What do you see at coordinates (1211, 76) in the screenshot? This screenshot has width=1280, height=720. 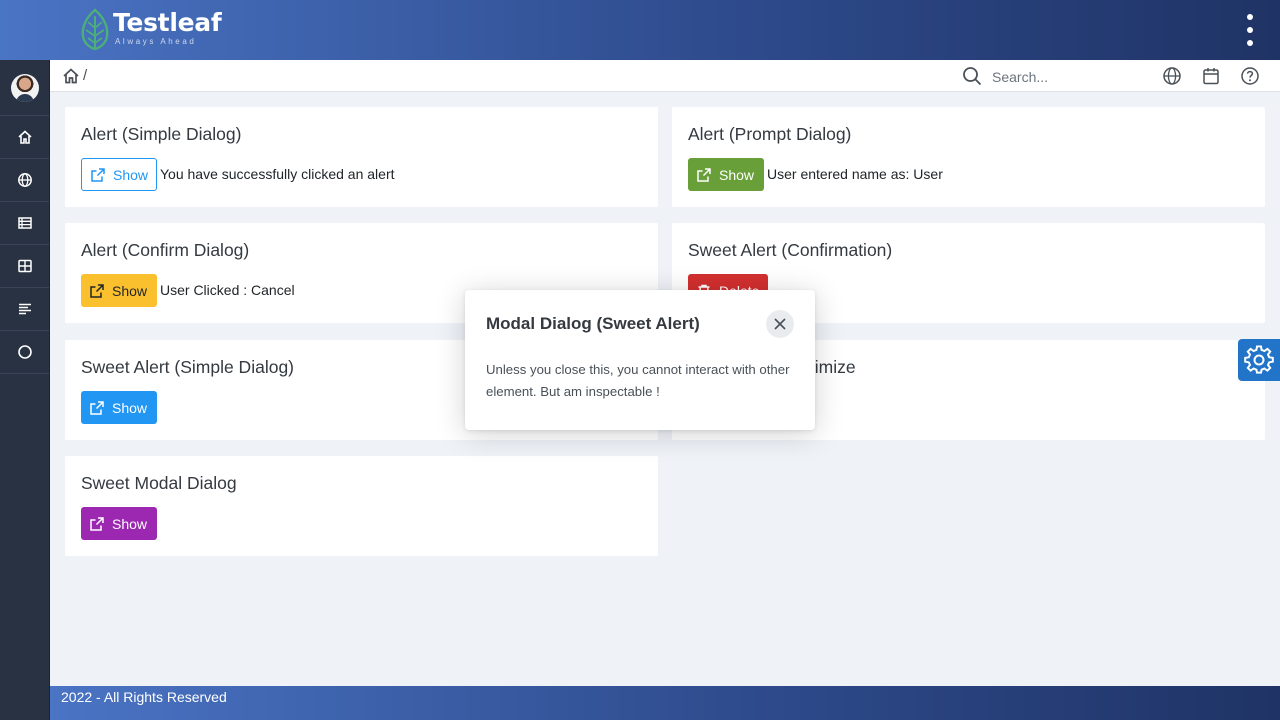 I see `calendar-icon` at bounding box center [1211, 76].